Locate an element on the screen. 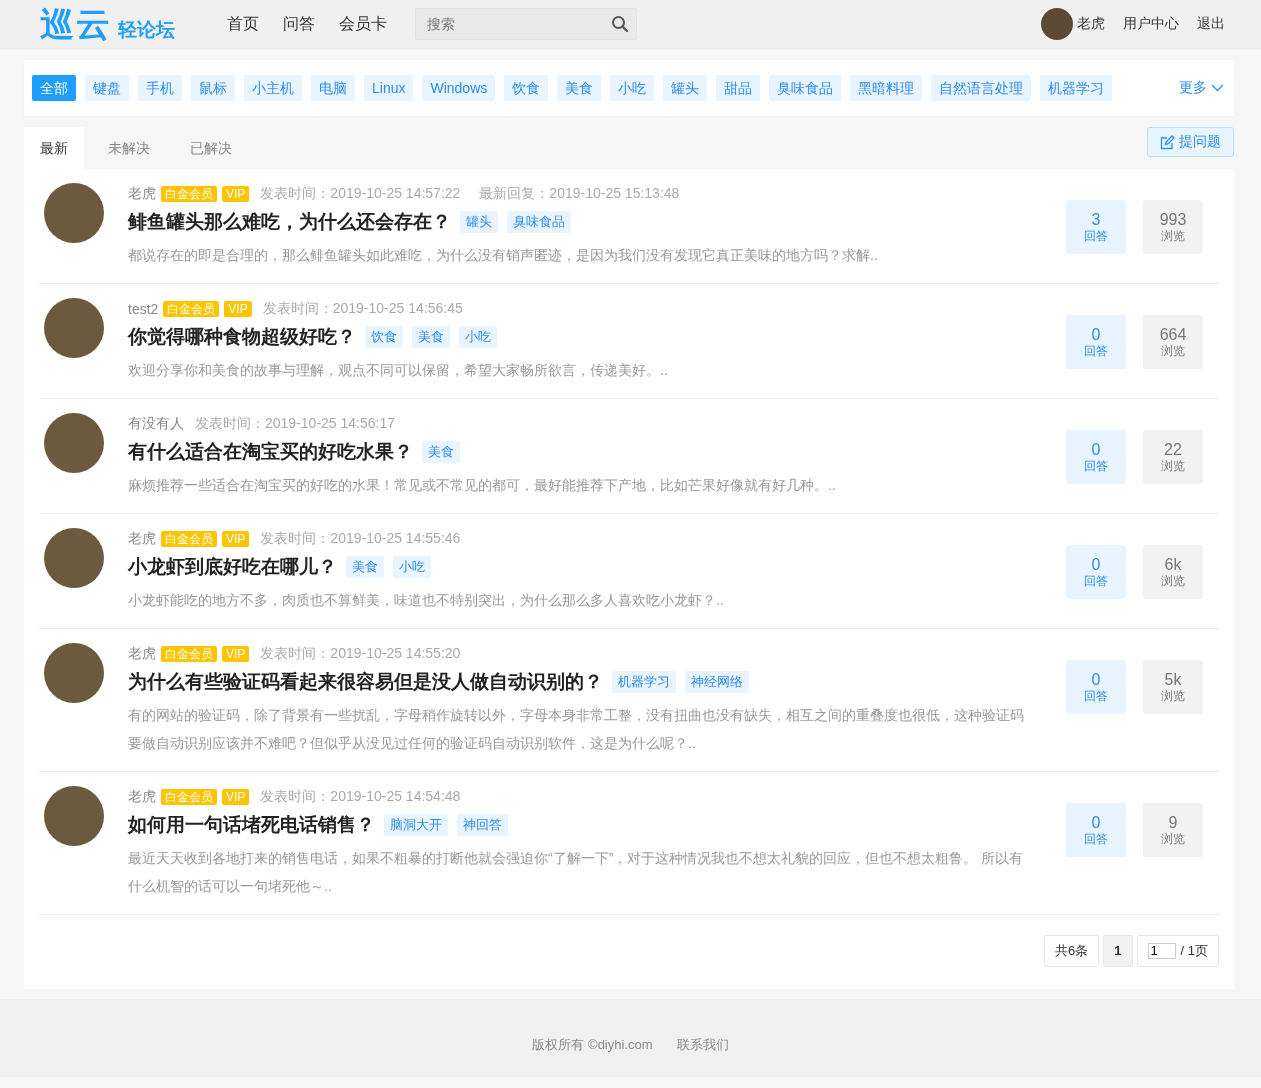  topic-tag: 神回答 is located at coordinates (482, 825).